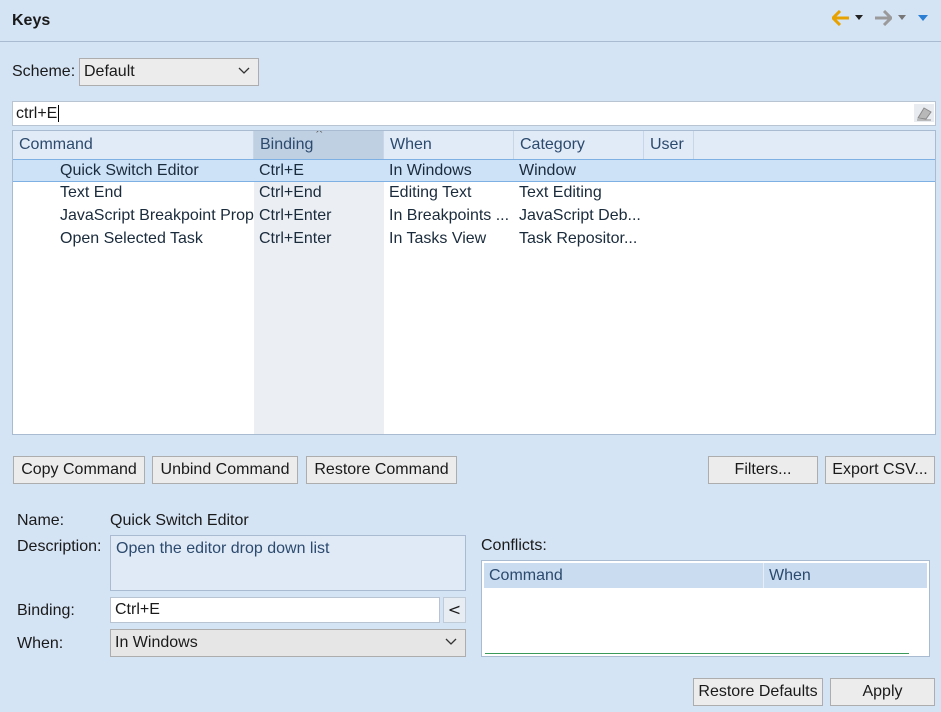 The width and height of the screenshot is (941, 712). What do you see at coordinates (845, 575) in the screenshot?
I see `conflicts-column-when: When` at bounding box center [845, 575].